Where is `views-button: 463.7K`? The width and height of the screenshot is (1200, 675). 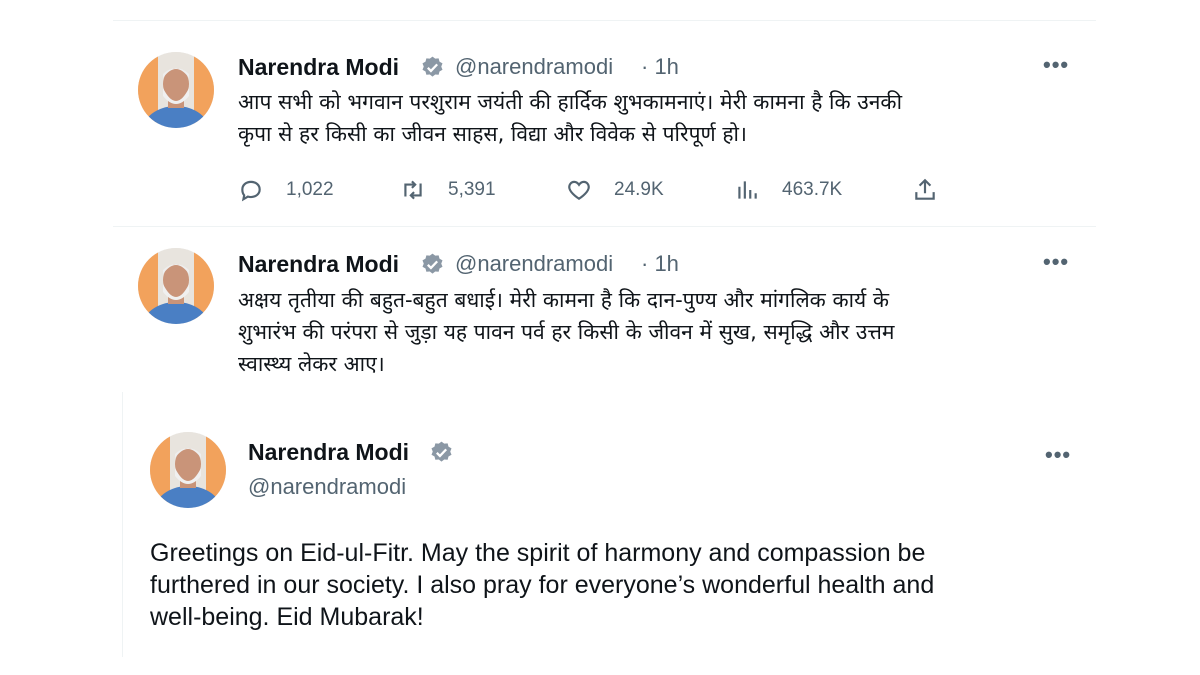
views-button: 463.7K is located at coordinates (788, 190).